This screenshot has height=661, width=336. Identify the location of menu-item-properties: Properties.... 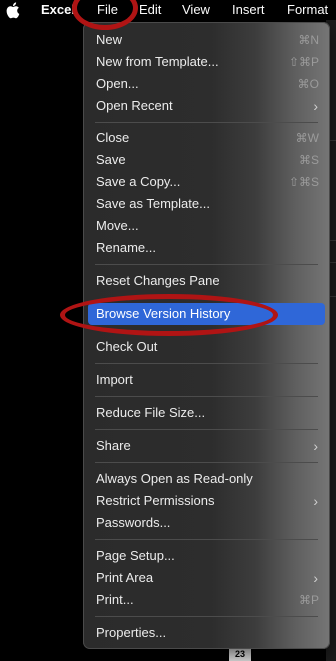
(206, 633).